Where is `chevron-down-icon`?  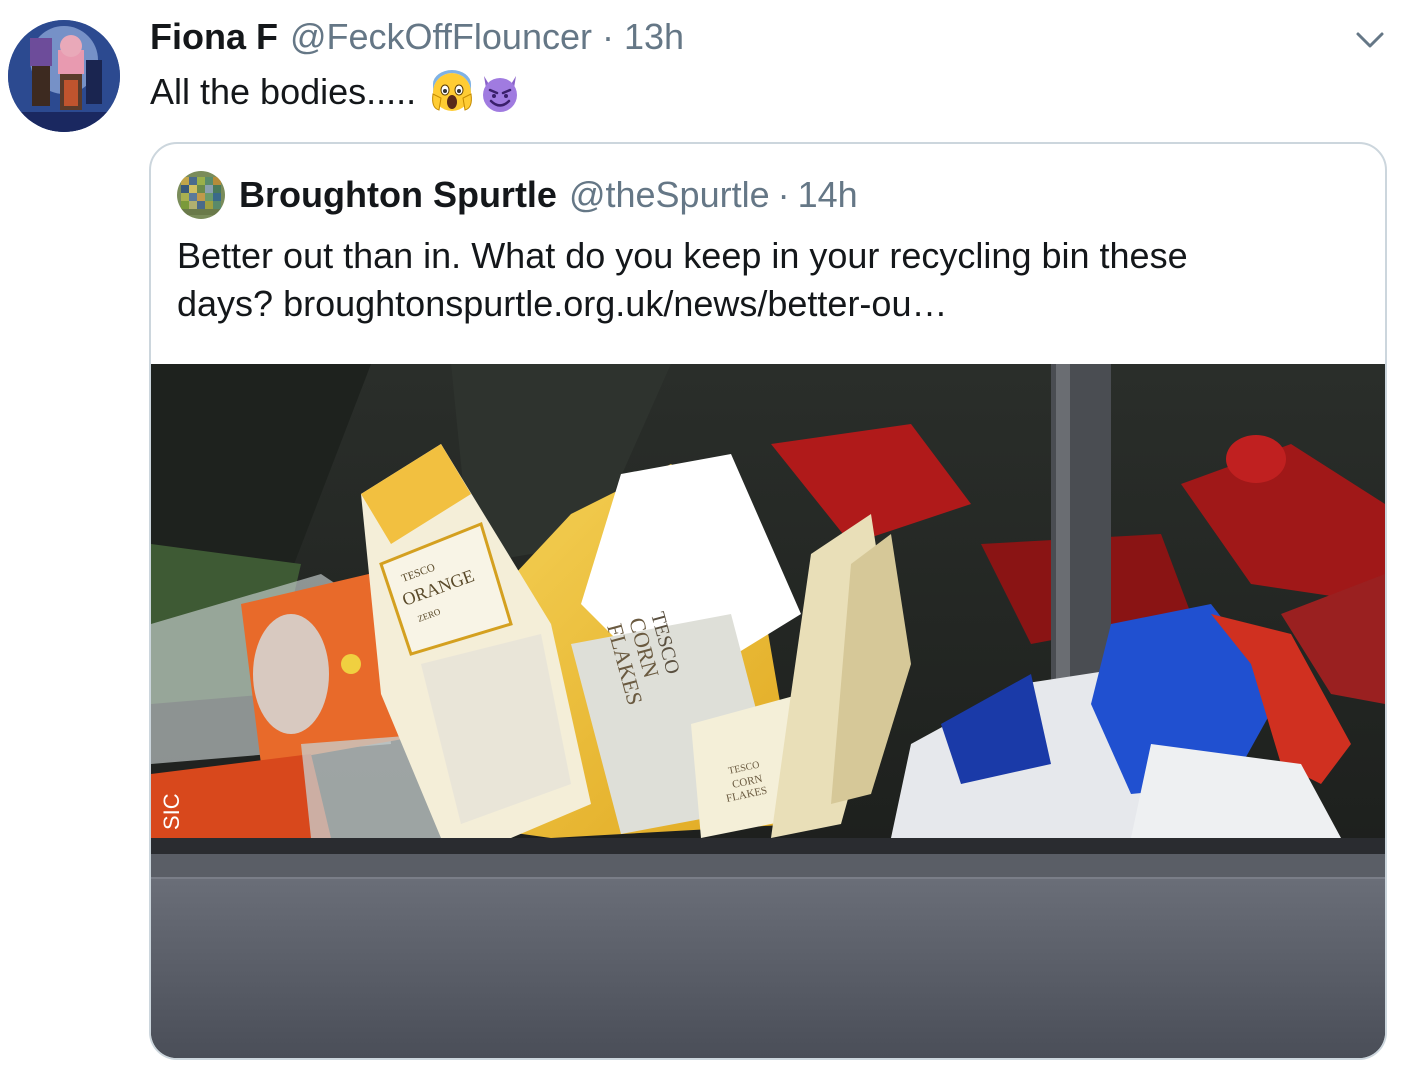
chevron-down-icon is located at coordinates (1370, 40).